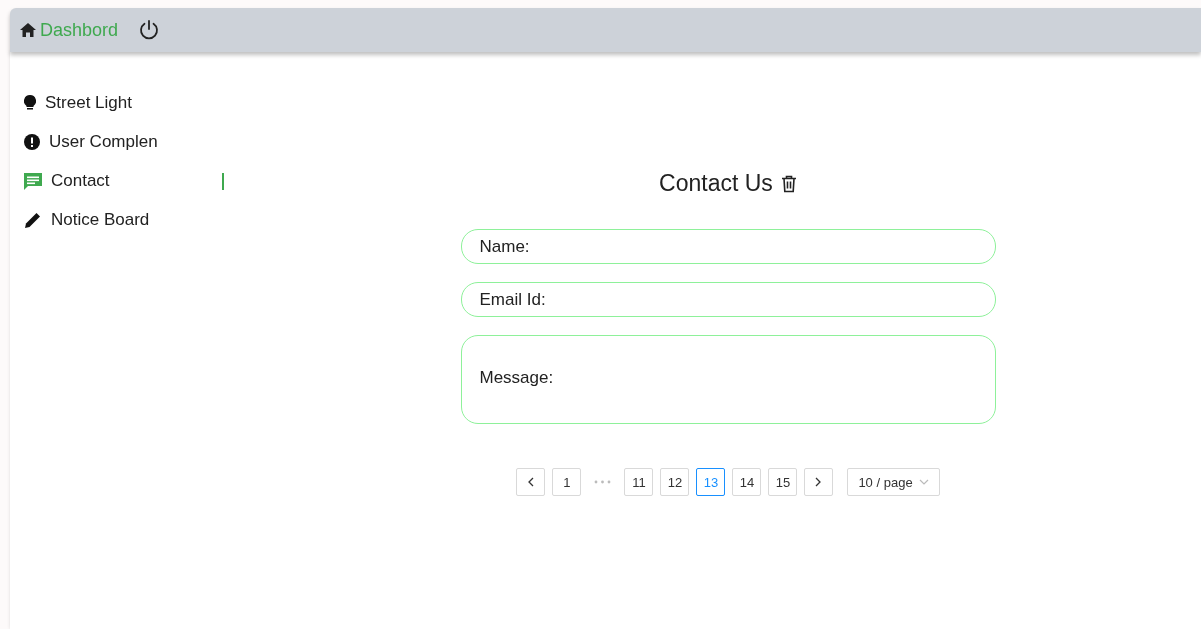 The image size is (1201, 629). What do you see at coordinates (716, 183) in the screenshot?
I see `form-title: Contact Us` at bounding box center [716, 183].